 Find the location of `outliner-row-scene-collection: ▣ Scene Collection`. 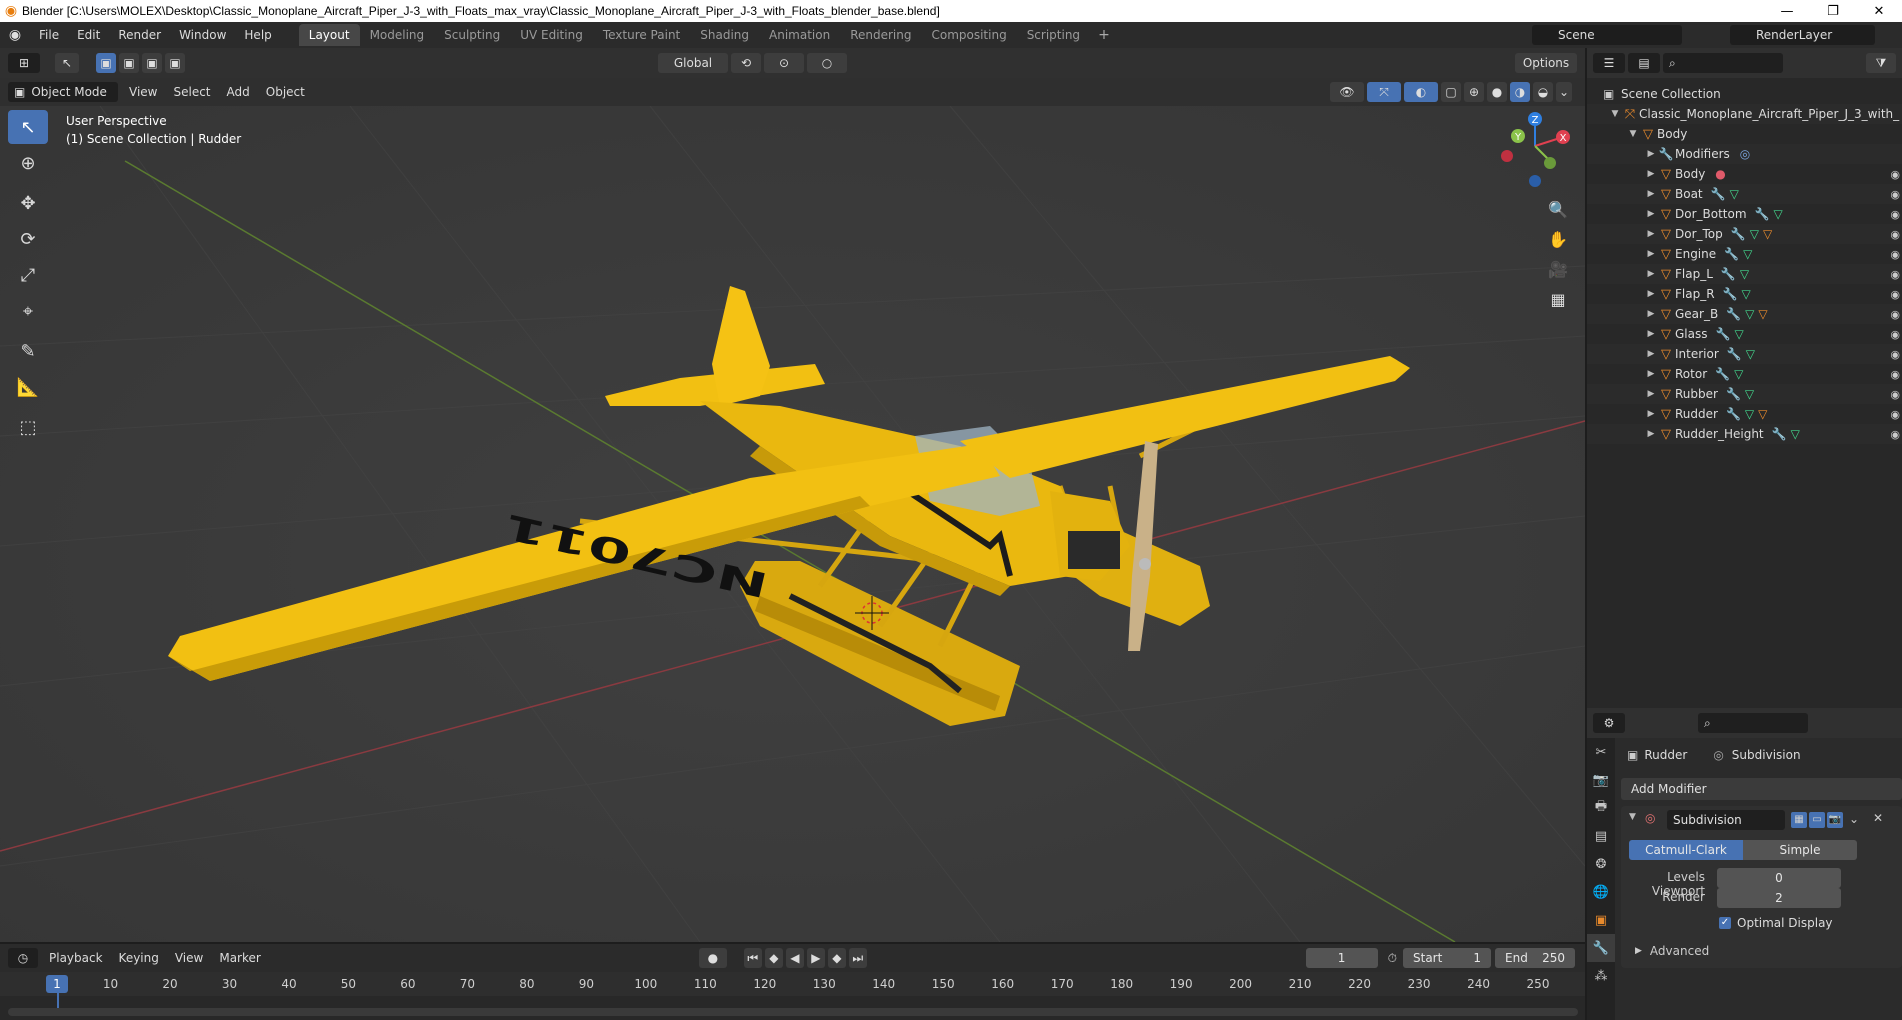

outliner-row-scene-collection: ▣ Scene Collection is located at coordinates (1744, 94).